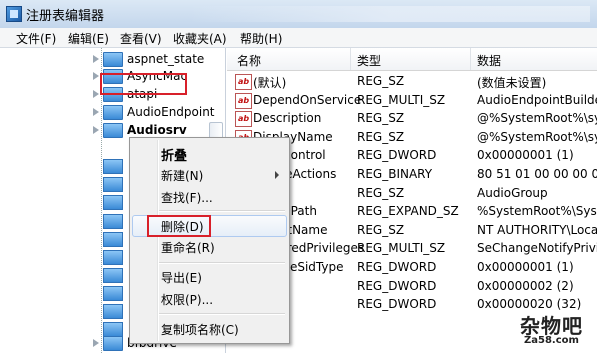  Describe the element at coordinates (181, 277) in the screenshot. I see `menu-item-export: 导出(E)` at that location.